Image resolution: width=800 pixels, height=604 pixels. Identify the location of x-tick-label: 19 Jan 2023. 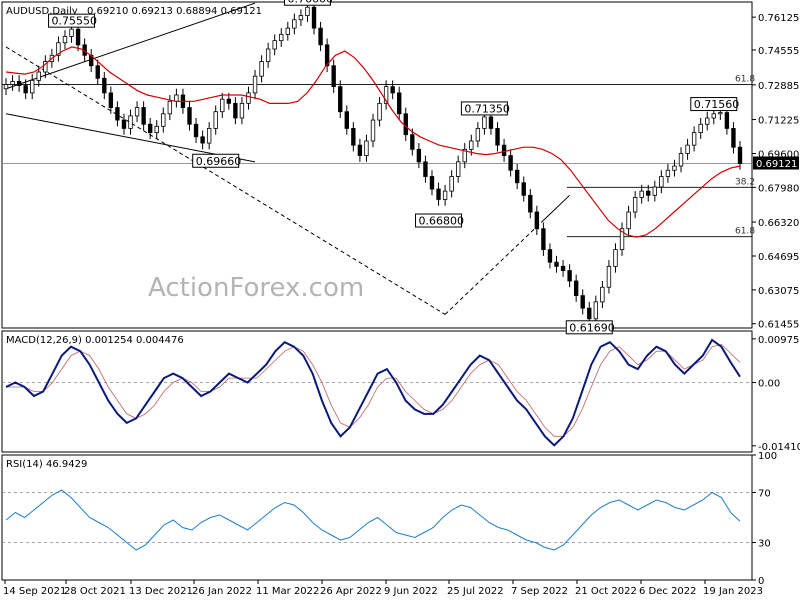
(733, 591).